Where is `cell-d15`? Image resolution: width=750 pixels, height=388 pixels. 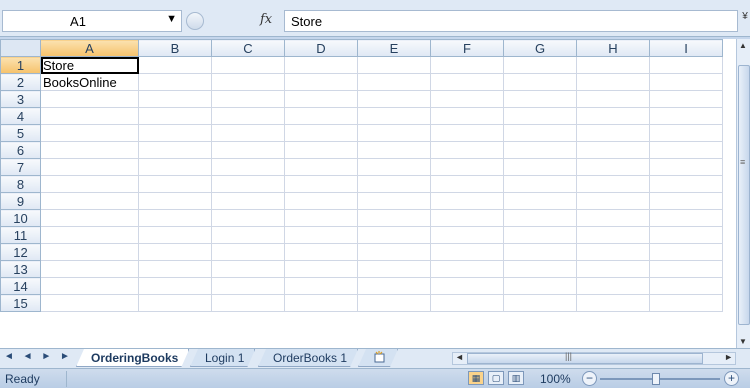 cell-d15 is located at coordinates (321, 303).